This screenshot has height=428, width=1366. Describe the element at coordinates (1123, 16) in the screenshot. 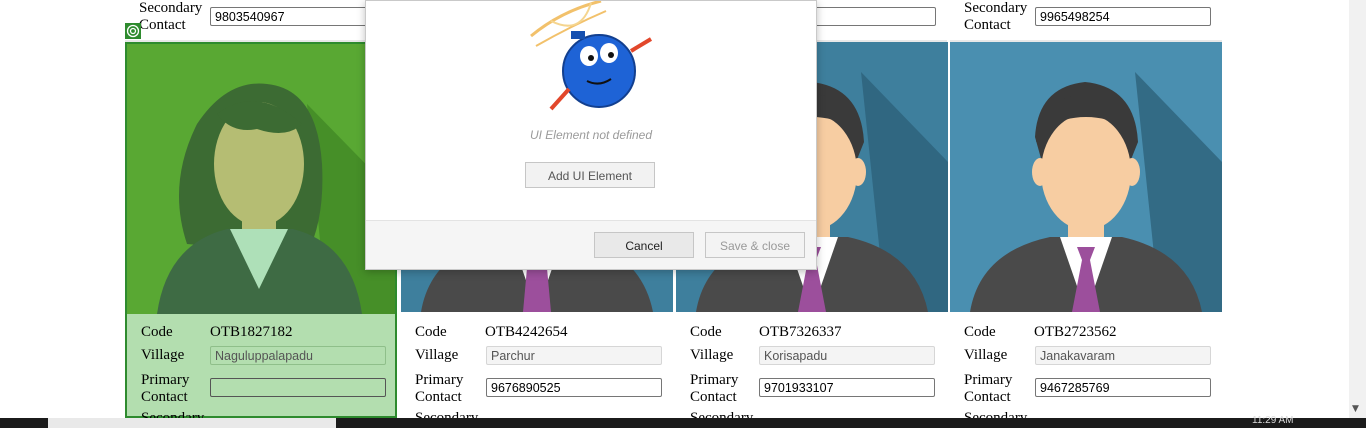

I see `secondary-contact-field: 9965498254` at that location.